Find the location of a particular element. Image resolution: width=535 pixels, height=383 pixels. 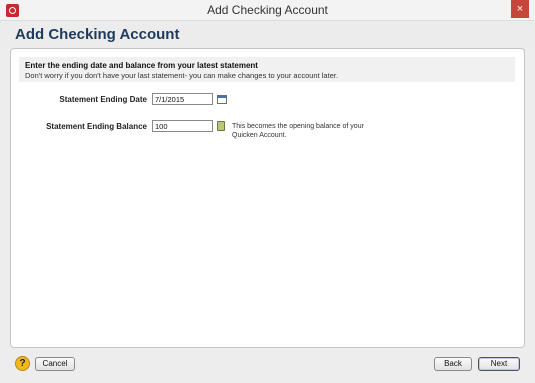

page-title: Add Checking Account is located at coordinates (97, 34).